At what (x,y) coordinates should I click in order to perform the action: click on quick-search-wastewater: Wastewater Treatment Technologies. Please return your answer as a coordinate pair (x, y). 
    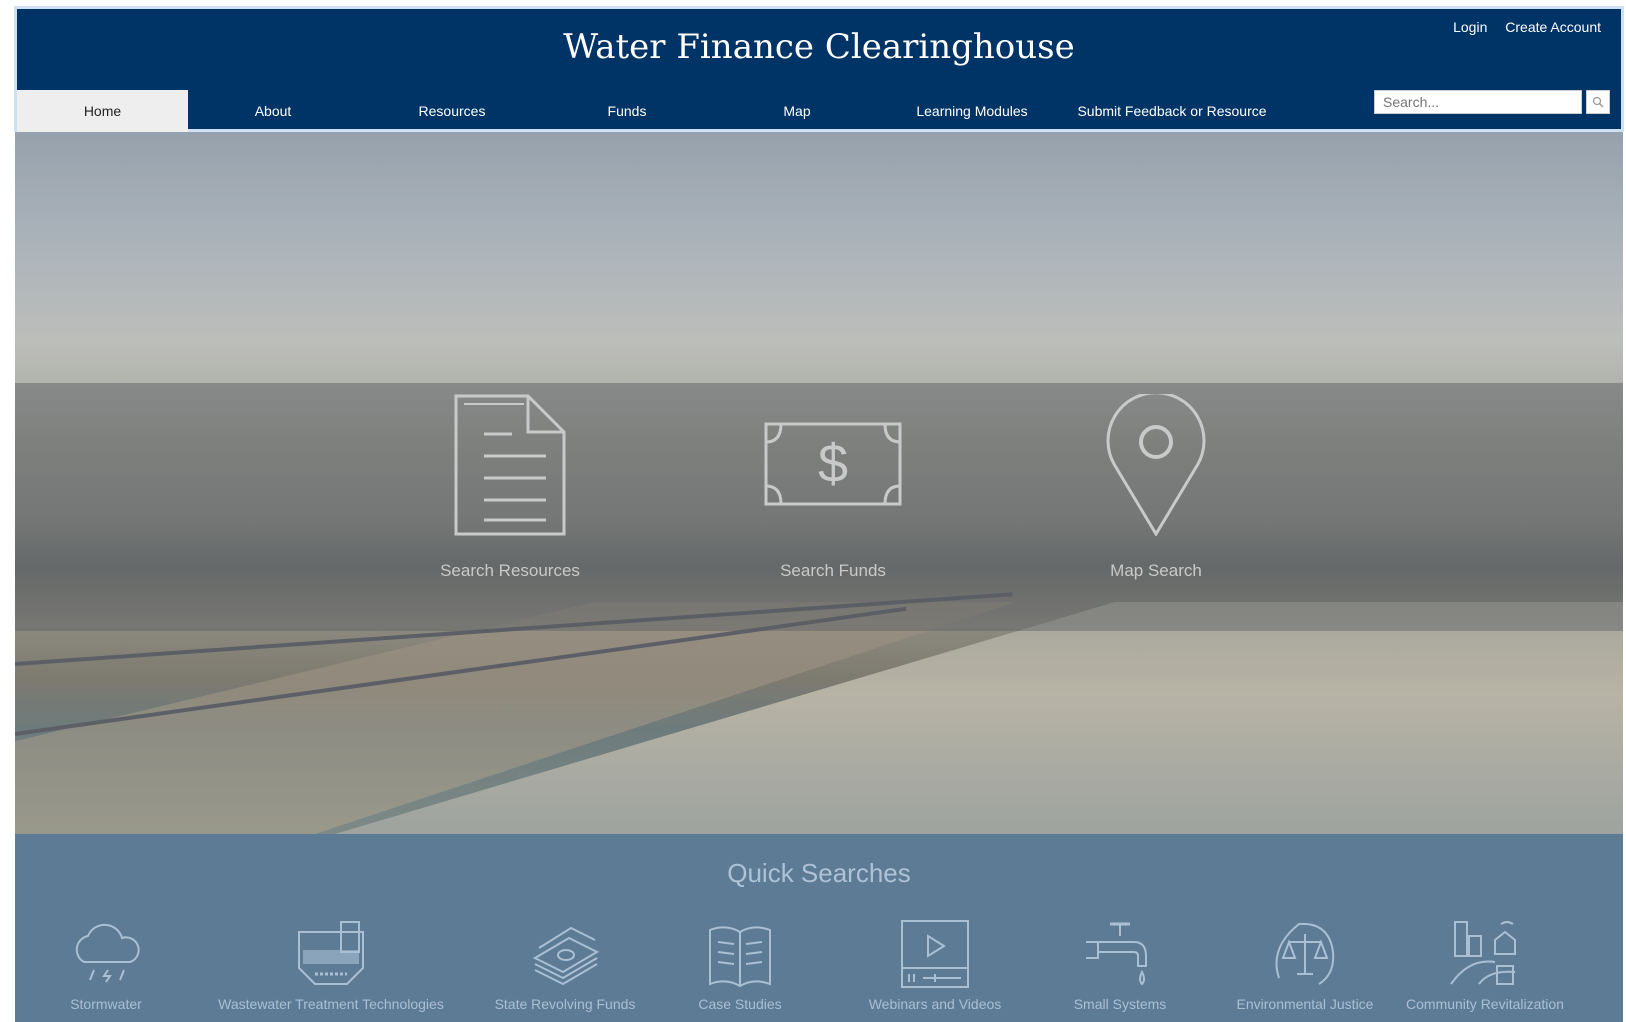
    Looking at the image, I should click on (331, 965).